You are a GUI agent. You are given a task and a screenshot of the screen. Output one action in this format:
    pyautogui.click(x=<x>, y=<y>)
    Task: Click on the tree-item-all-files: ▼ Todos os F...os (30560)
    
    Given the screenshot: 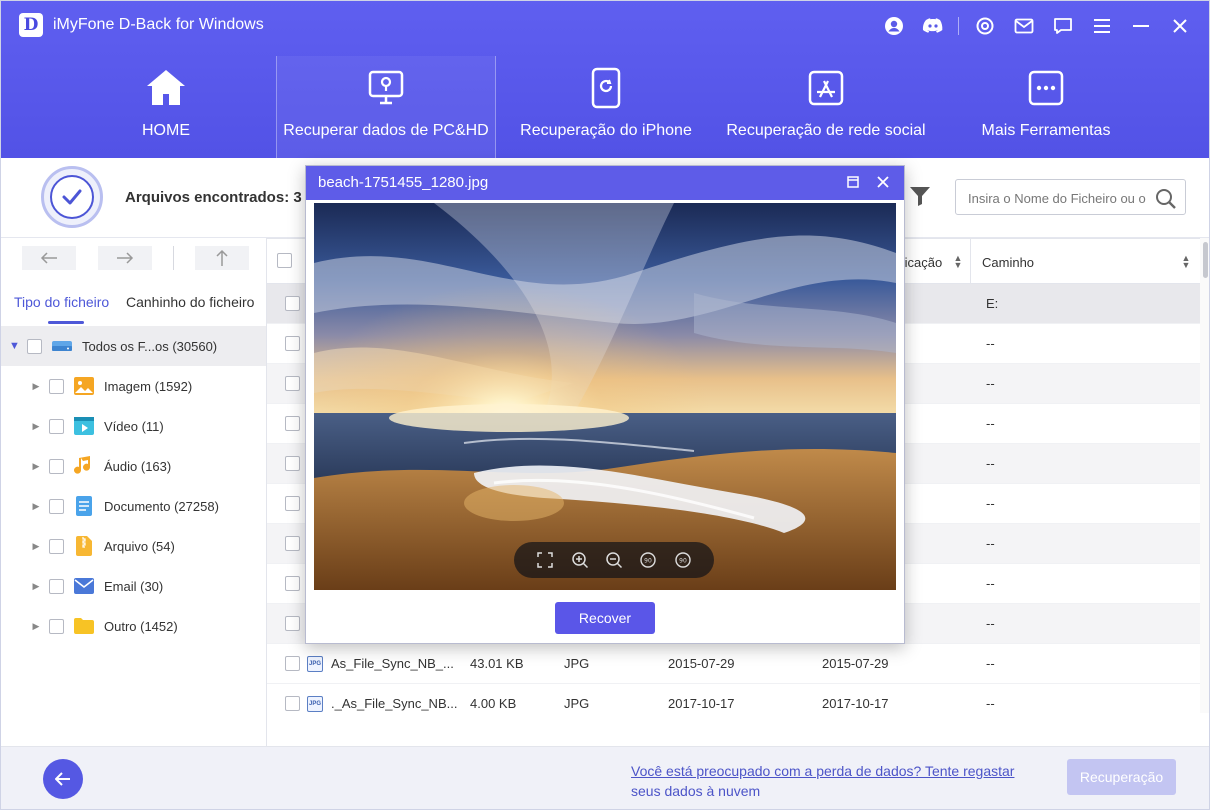 What is the action you would take?
    pyautogui.click(x=133, y=346)
    